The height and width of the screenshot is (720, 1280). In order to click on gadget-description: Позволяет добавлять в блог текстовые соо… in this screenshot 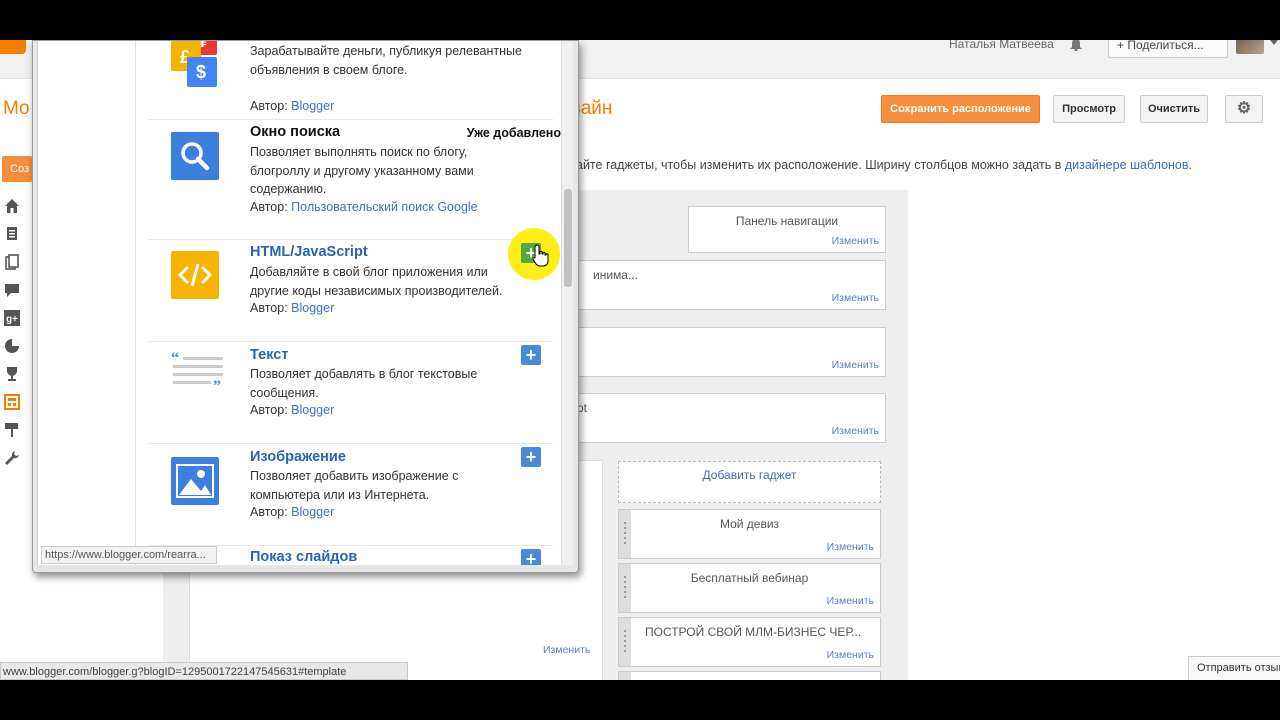, I will do `click(364, 383)`.